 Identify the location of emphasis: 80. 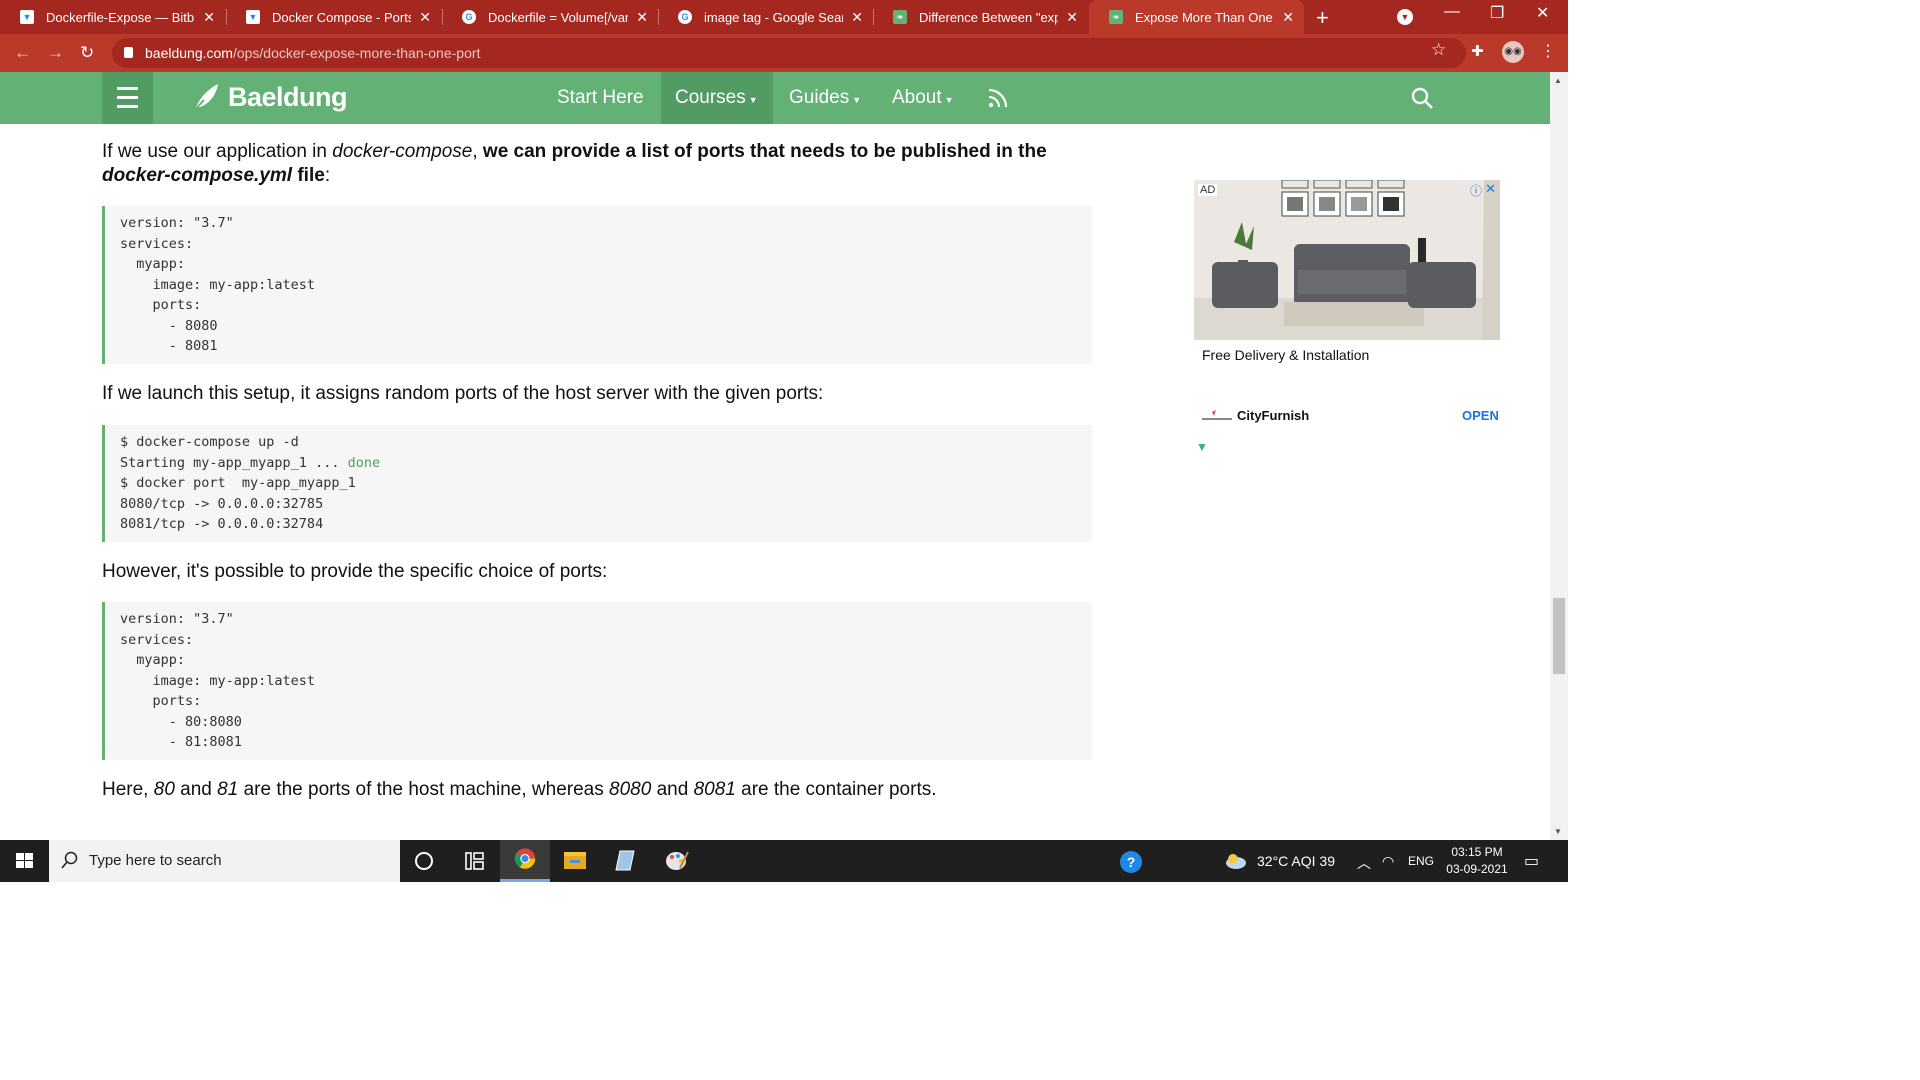
(164, 789).